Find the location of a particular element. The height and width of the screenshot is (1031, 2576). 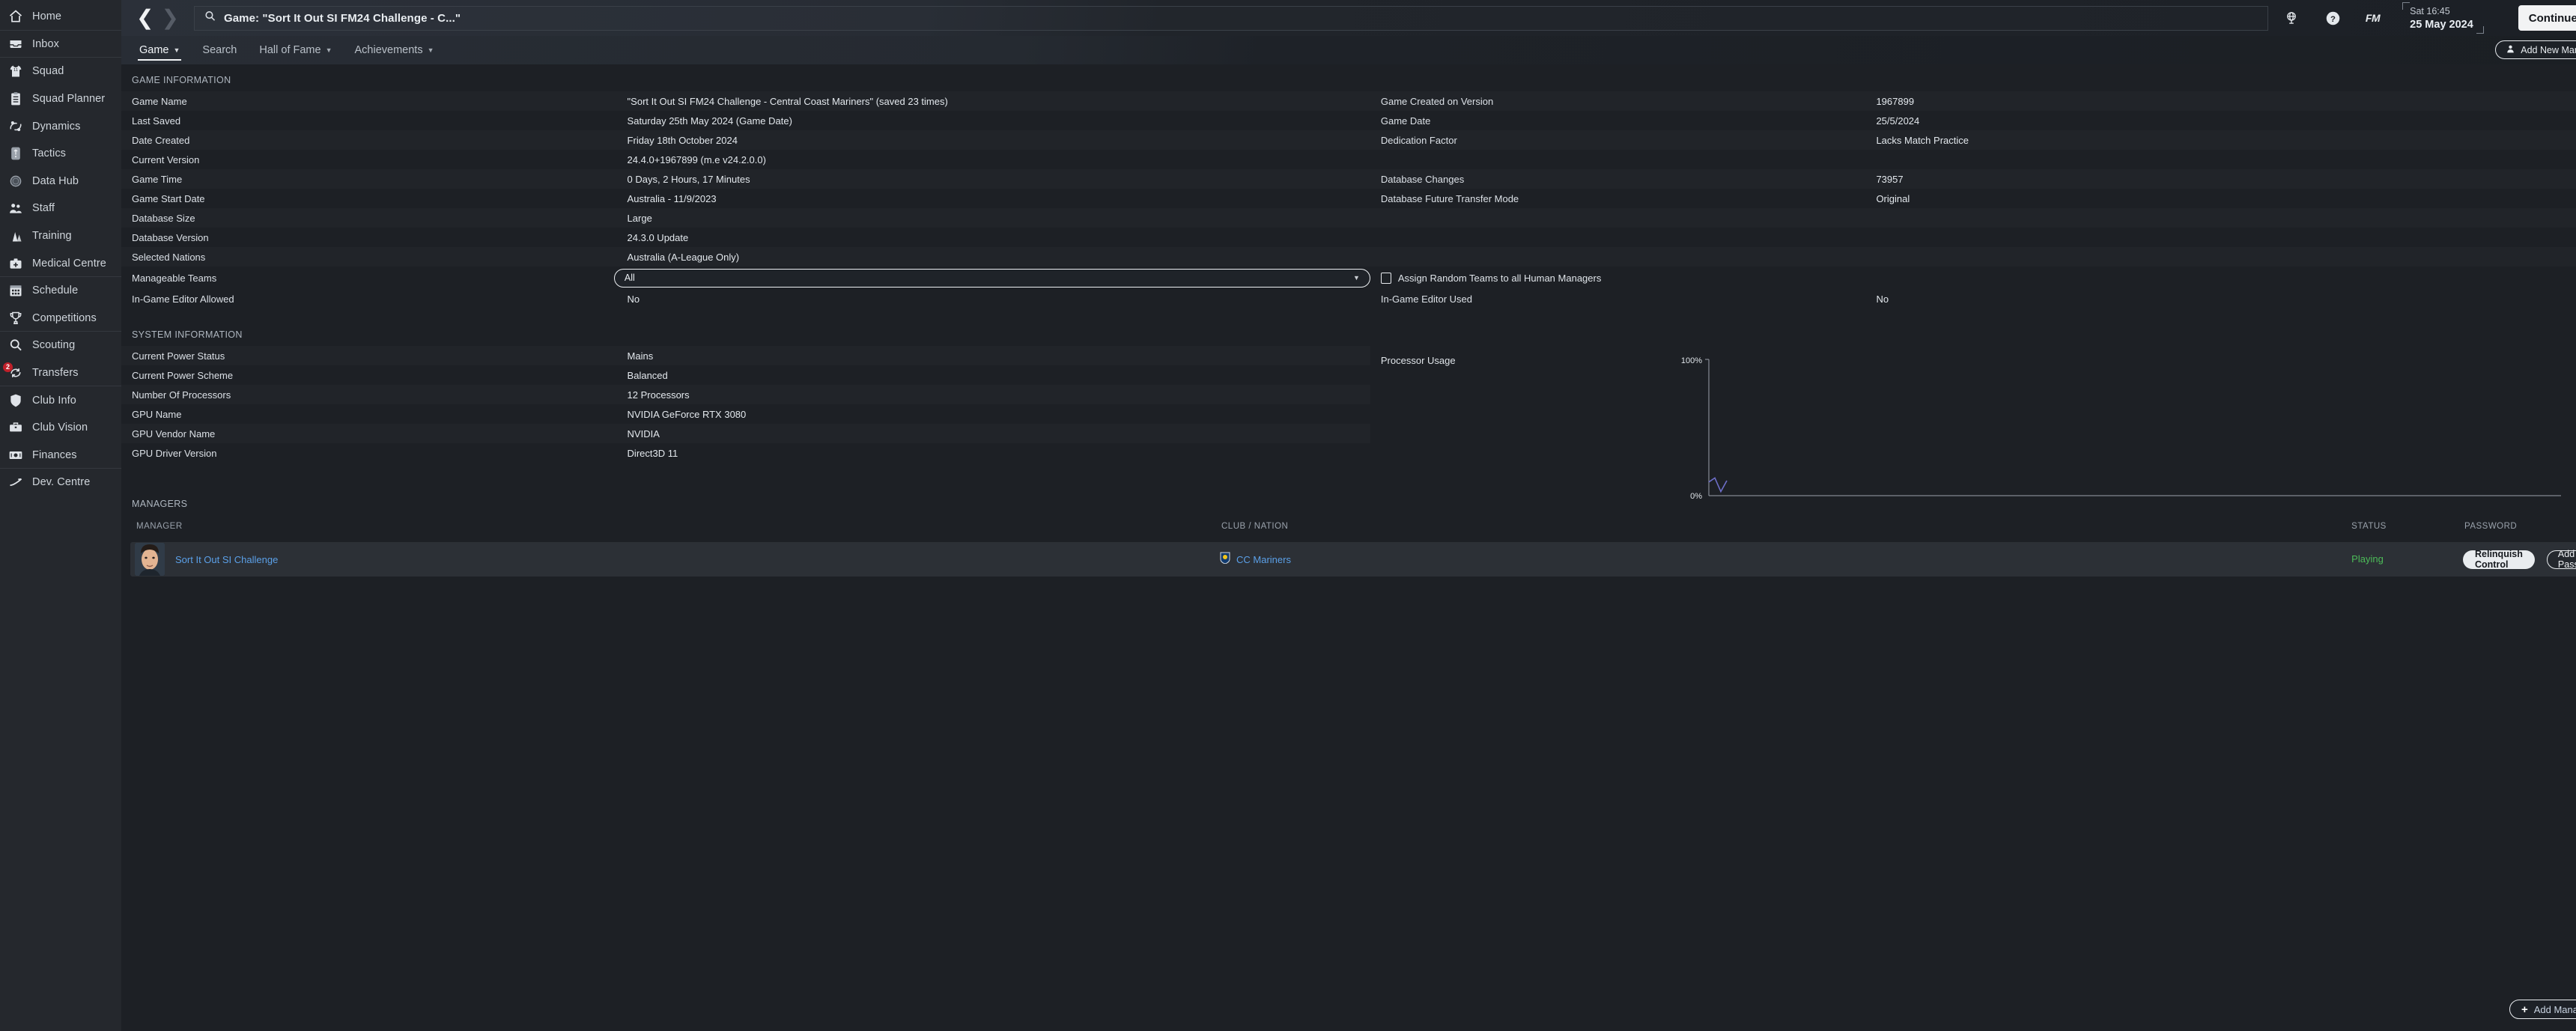

globe-icon is located at coordinates (2291, 18).